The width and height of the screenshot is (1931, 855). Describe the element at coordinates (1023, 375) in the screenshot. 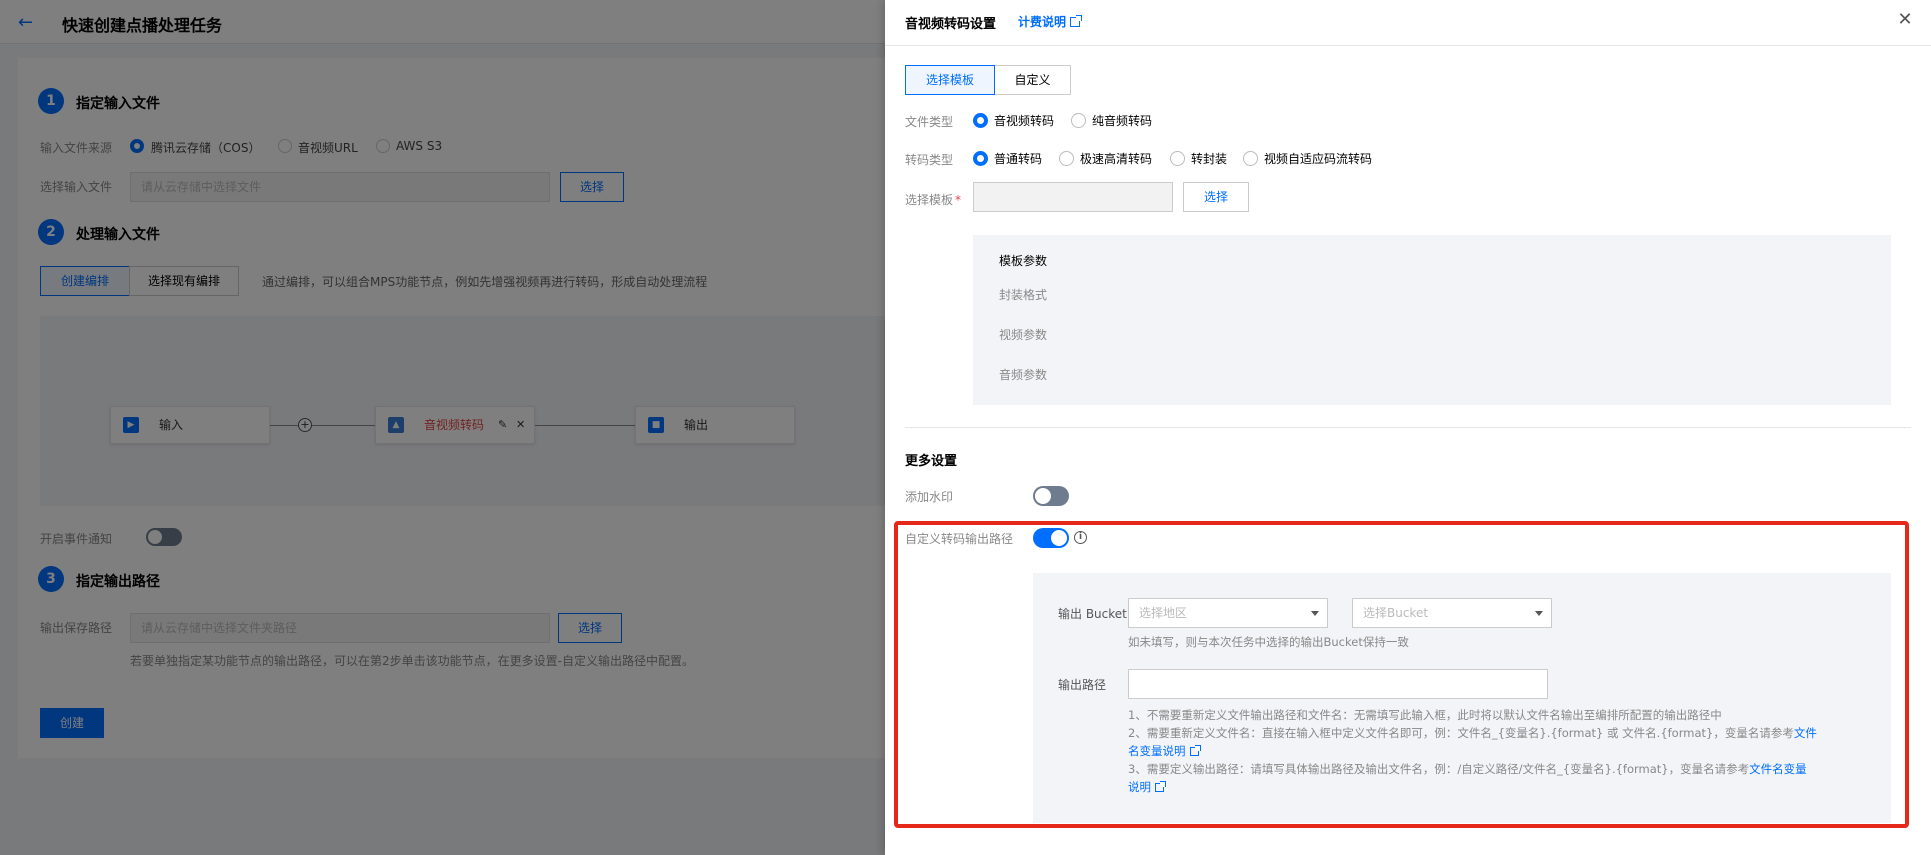

I see `param-audio: 音频参数` at that location.